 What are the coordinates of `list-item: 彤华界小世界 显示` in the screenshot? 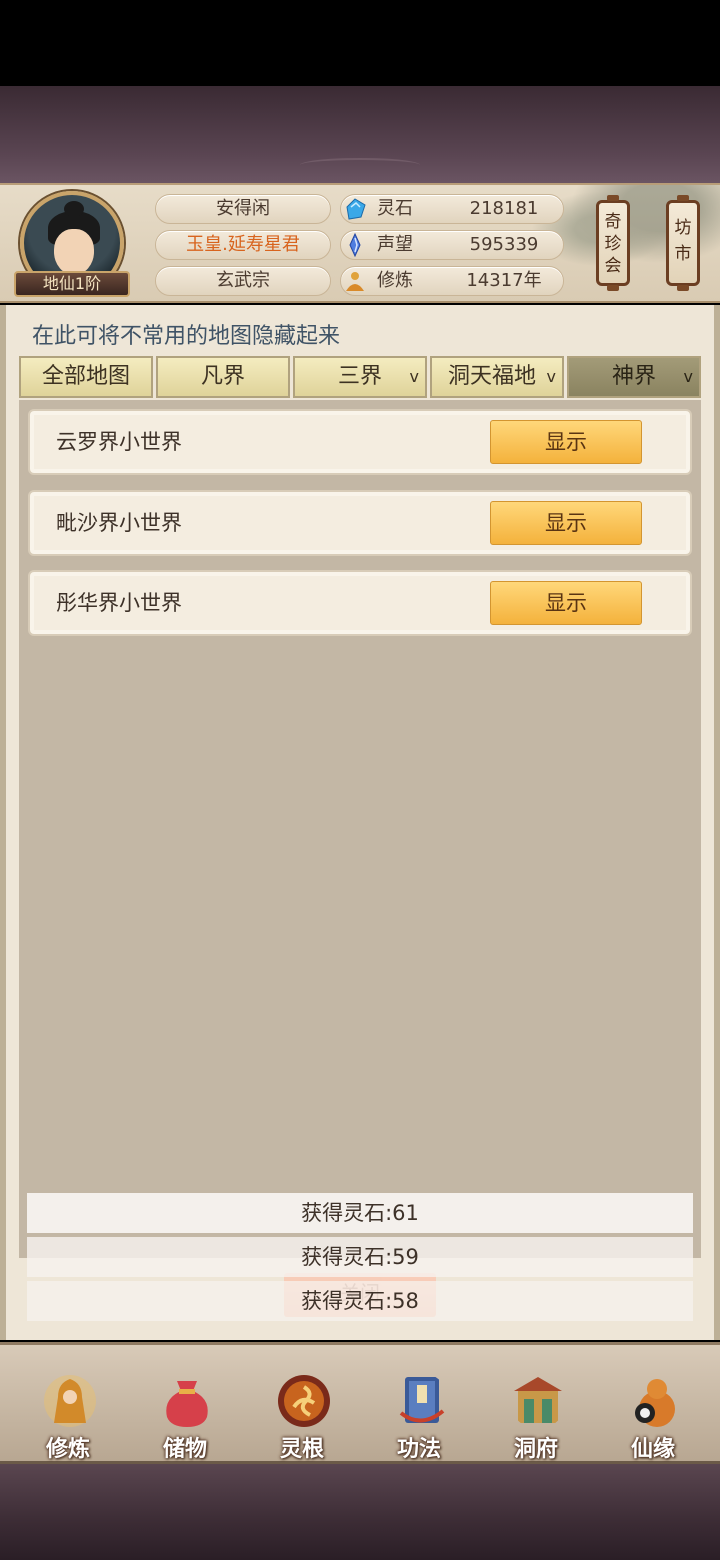 It's located at (360, 603).